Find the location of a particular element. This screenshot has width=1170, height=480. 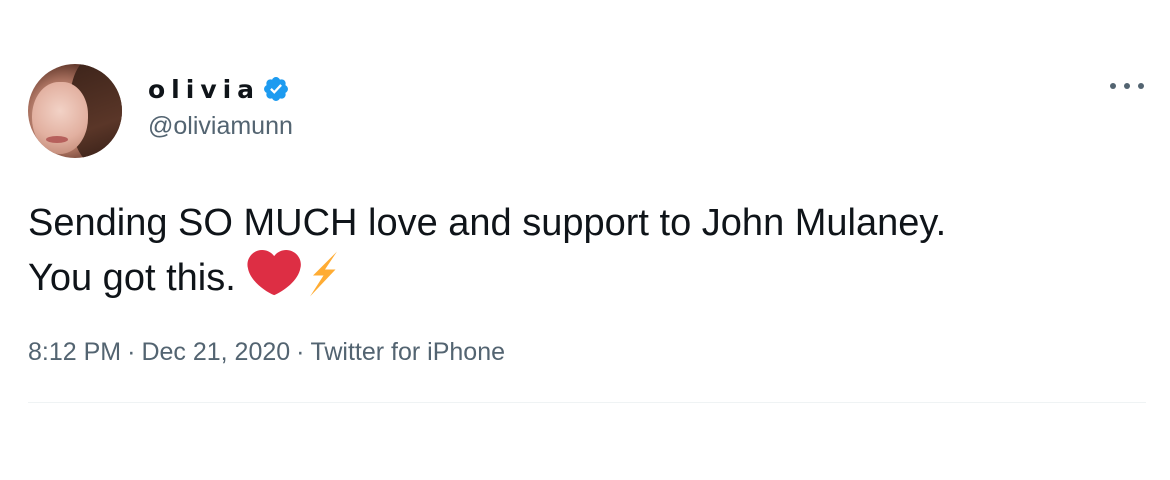

tweet-text-line-2-words: You got this. is located at coordinates (132, 278).